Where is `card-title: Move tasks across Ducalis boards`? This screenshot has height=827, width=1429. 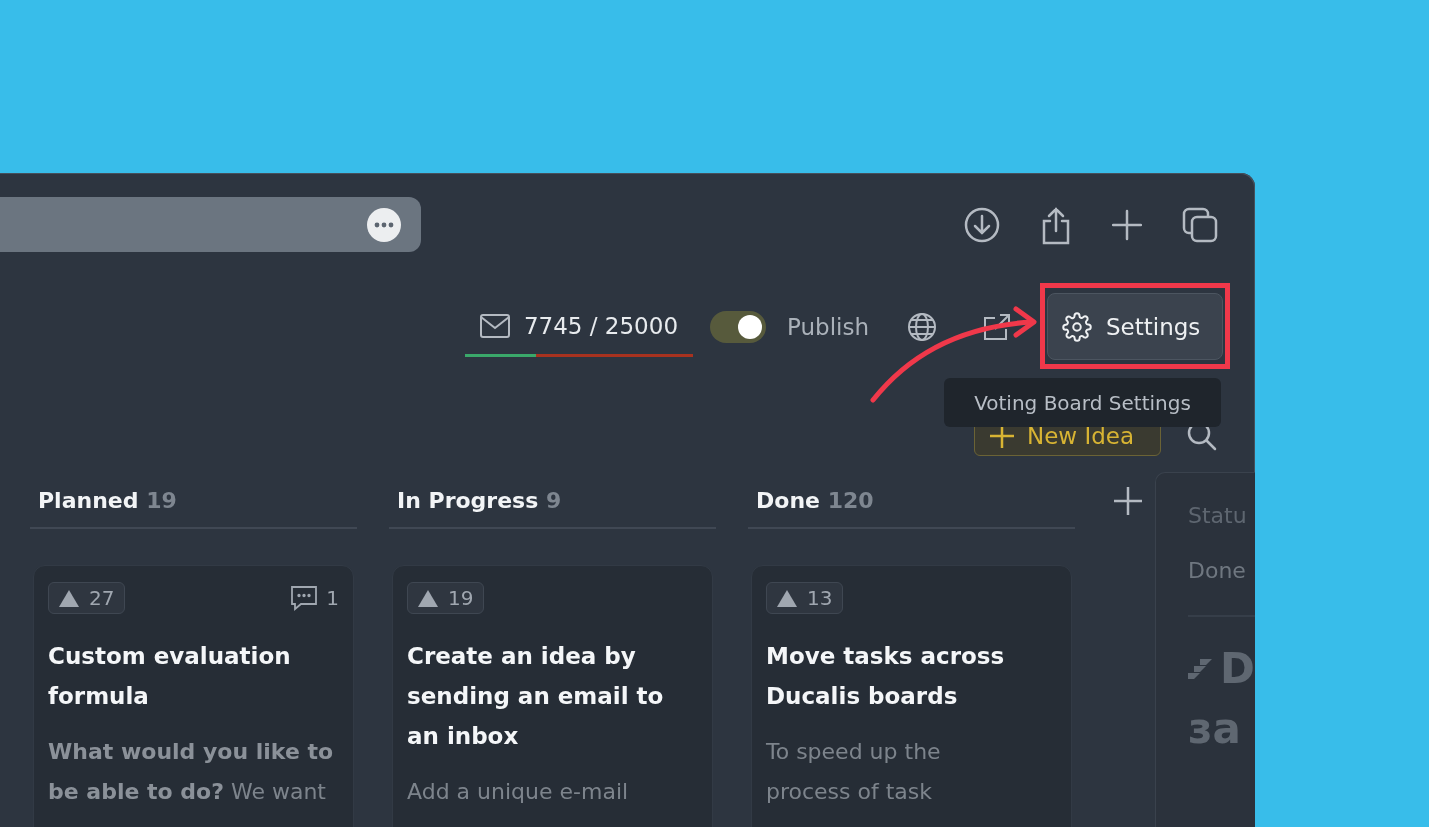 card-title: Move tasks across Ducalis boards is located at coordinates (886, 676).